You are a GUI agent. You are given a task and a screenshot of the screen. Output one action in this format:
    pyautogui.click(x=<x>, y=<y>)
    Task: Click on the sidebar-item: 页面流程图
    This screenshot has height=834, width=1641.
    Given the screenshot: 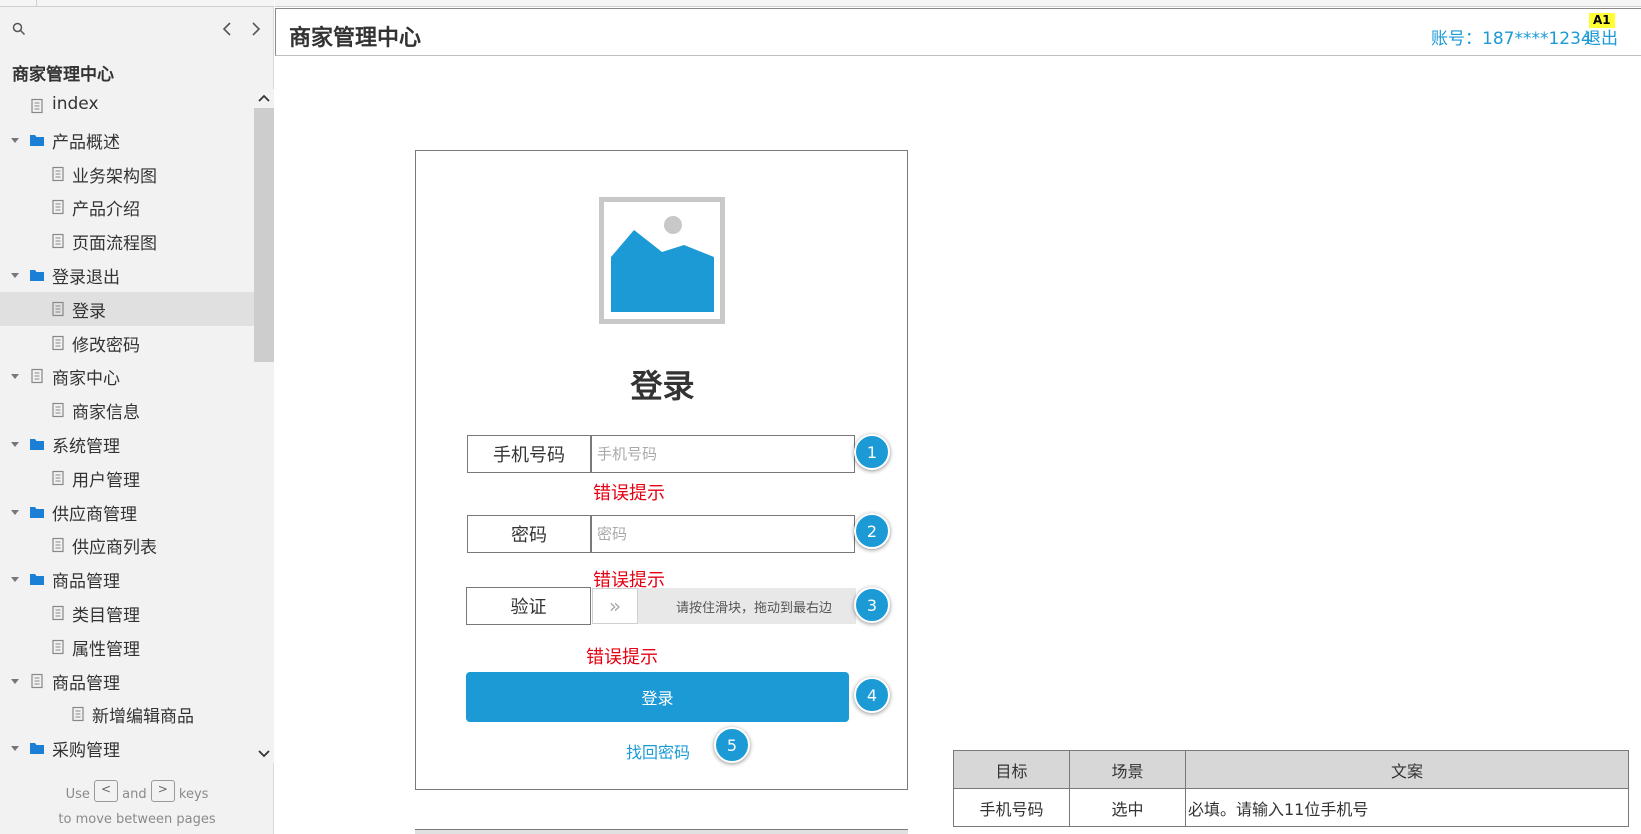 What is the action you would take?
    pyautogui.click(x=127, y=241)
    